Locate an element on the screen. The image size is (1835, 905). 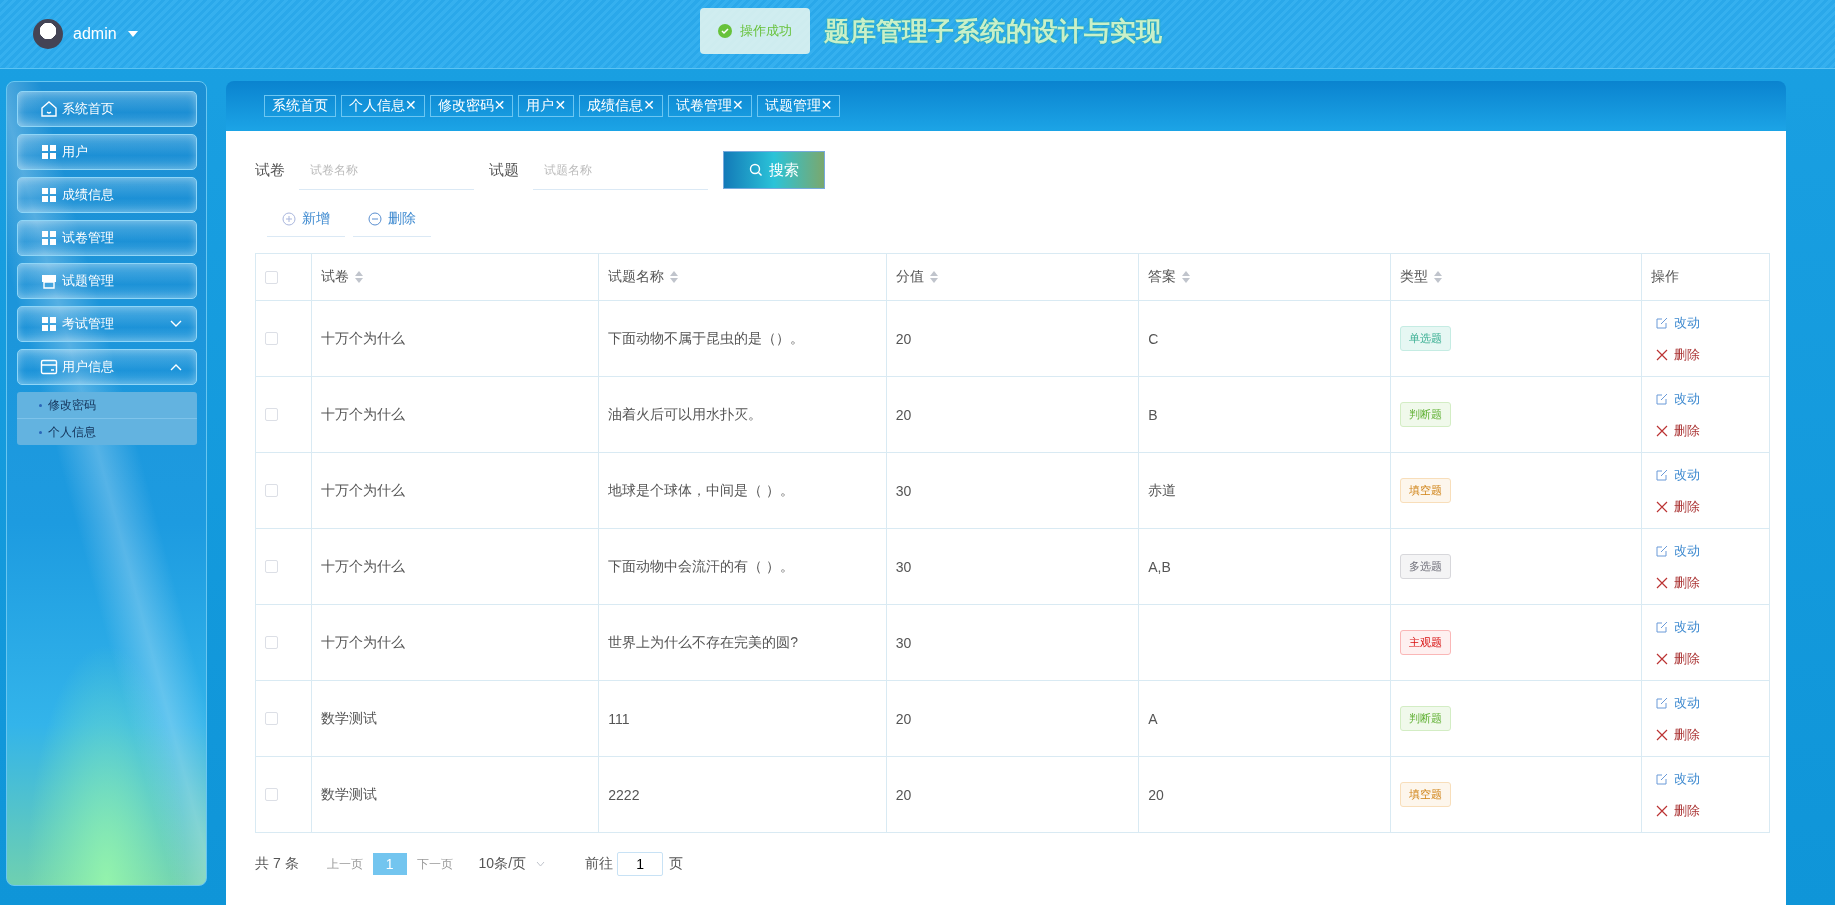
store-icon is located at coordinates (48, 281).